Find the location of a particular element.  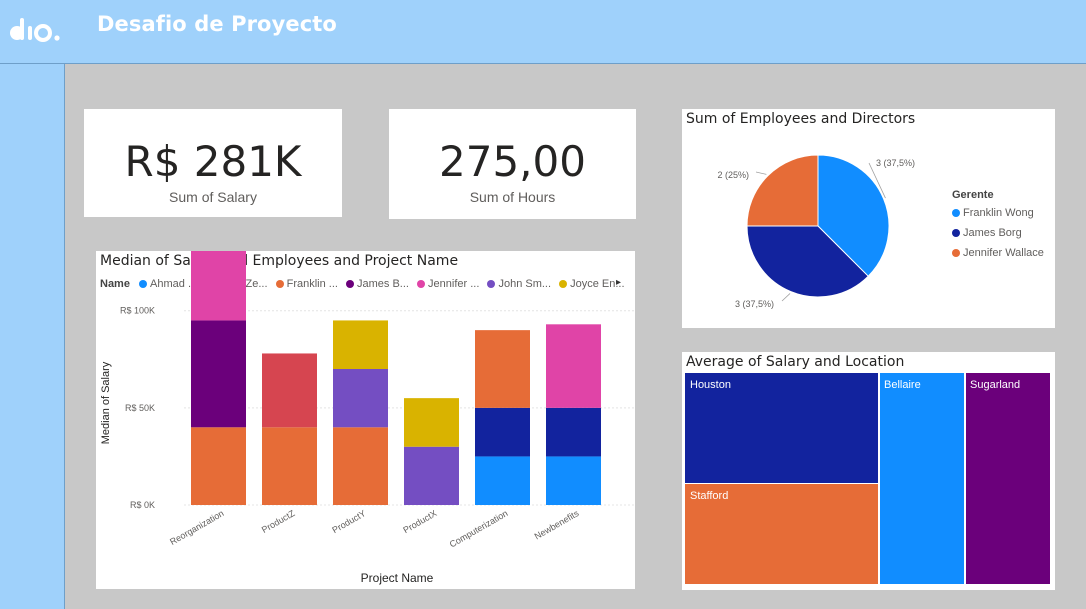

kpi-value: 275,00 is located at coordinates (512, 161).